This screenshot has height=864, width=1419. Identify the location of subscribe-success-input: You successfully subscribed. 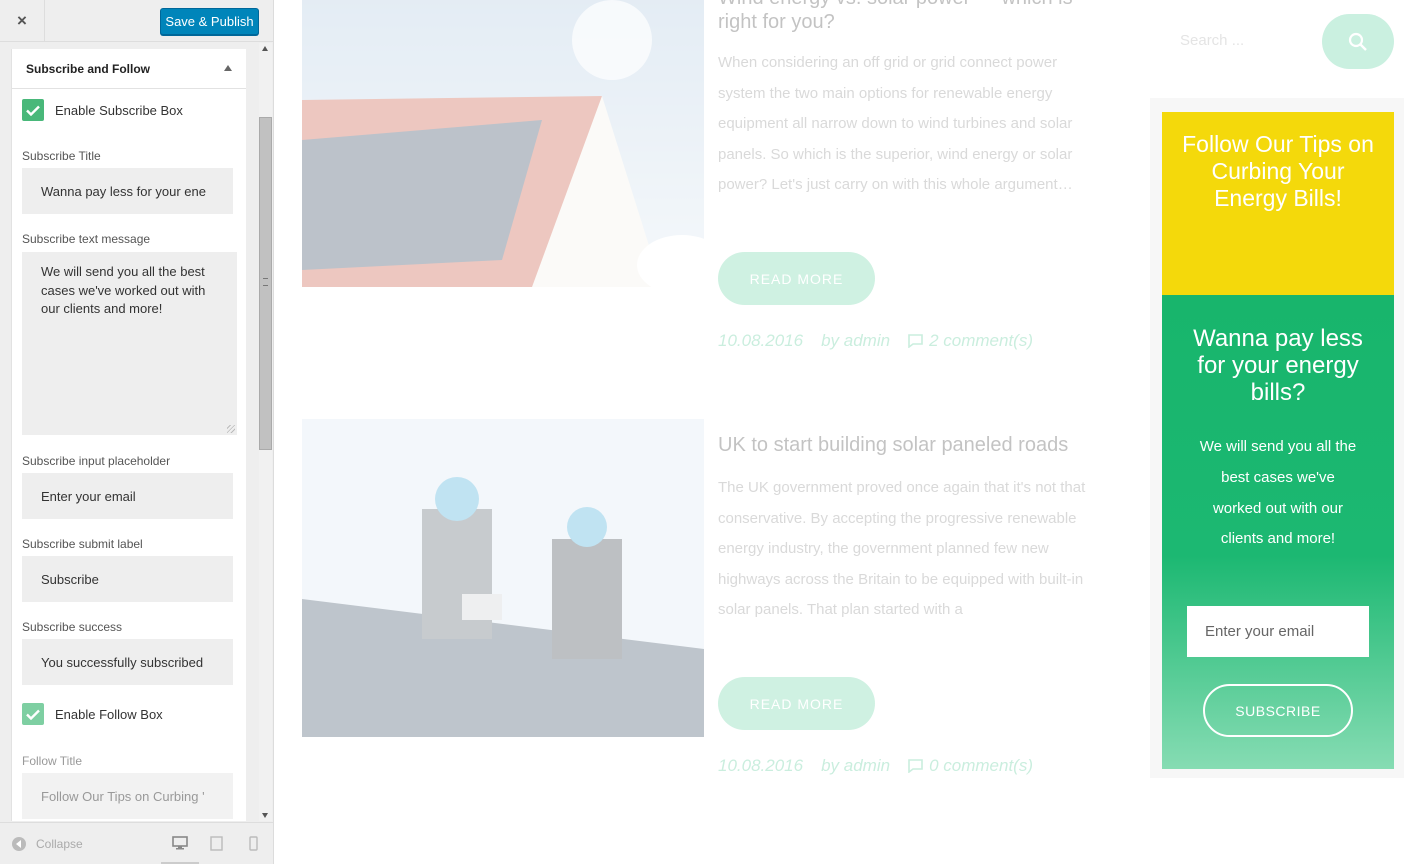
(127, 662).